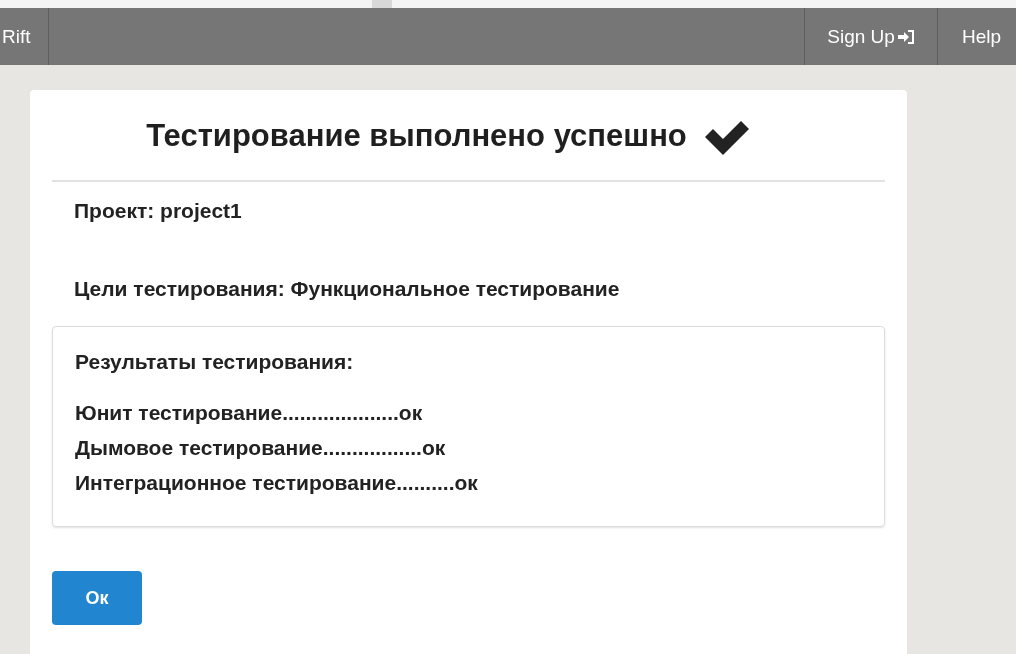 Image resolution: width=1016 pixels, height=654 pixels. Describe the element at coordinates (382, 4) in the screenshot. I see `window-edge` at that location.